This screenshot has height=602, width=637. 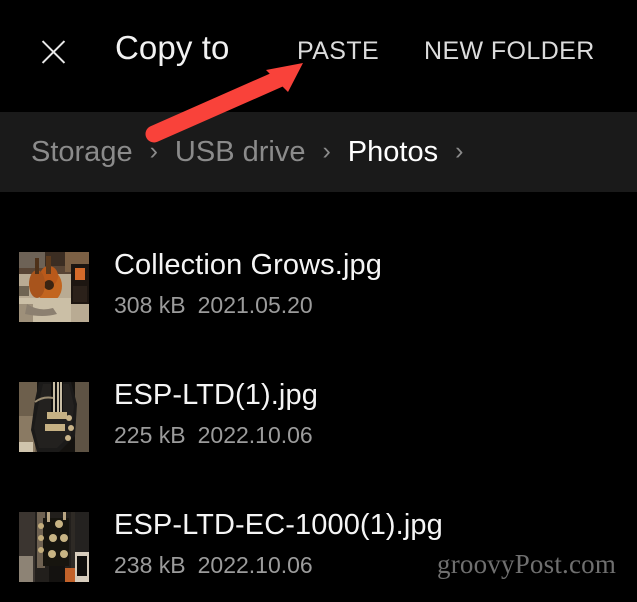 What do you see at coordinates (150, 435) in the screenshot?
I see `file-size: 225 kB` at bounding box center [150, 435].